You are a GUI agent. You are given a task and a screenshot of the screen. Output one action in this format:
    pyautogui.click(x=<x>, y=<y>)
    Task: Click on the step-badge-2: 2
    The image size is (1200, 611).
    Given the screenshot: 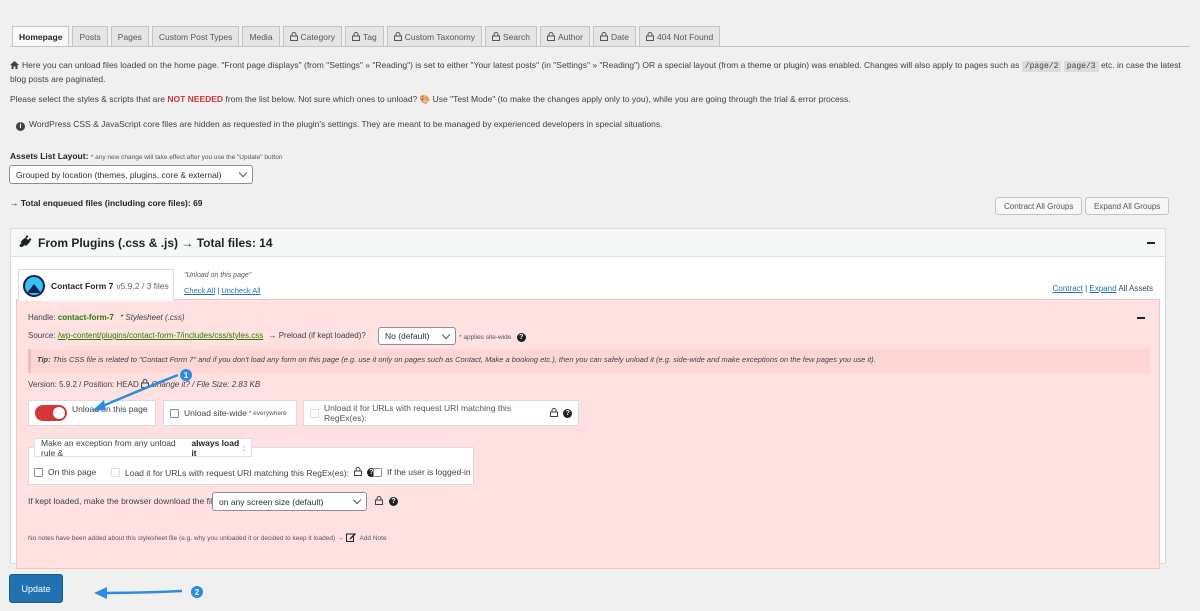 What is the action you would take?
    pyautogui.click(x=197, y=592)
    